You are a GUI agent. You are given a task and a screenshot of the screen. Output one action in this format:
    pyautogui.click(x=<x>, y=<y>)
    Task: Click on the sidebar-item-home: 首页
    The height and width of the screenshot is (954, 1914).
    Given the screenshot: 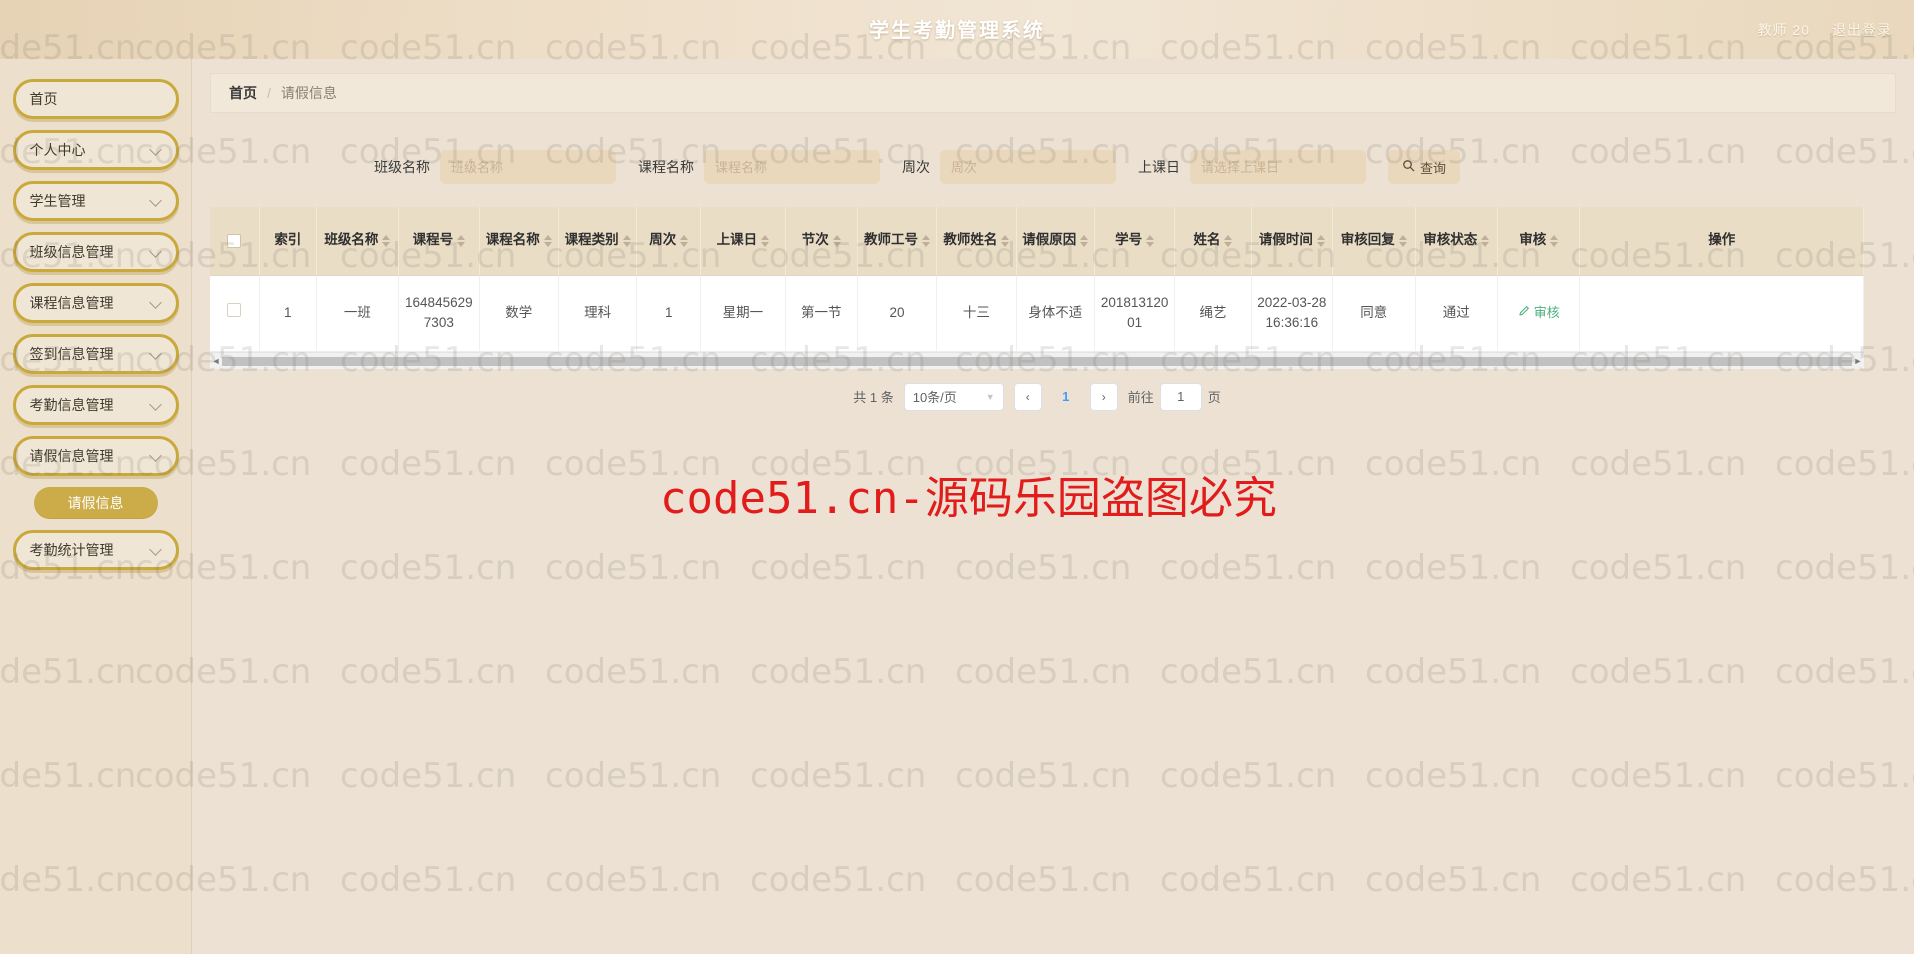 What is the action you would take?
    pyautogui.click(x=95, y=99)
    